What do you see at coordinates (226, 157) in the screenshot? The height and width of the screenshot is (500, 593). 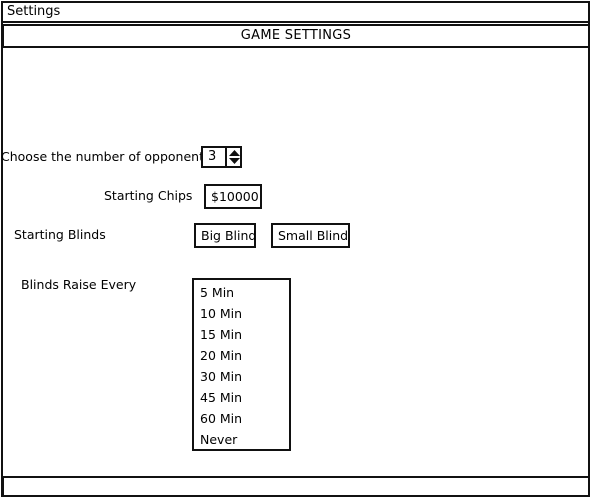 I see `stepper-divider` at bounding box center [226, 157].